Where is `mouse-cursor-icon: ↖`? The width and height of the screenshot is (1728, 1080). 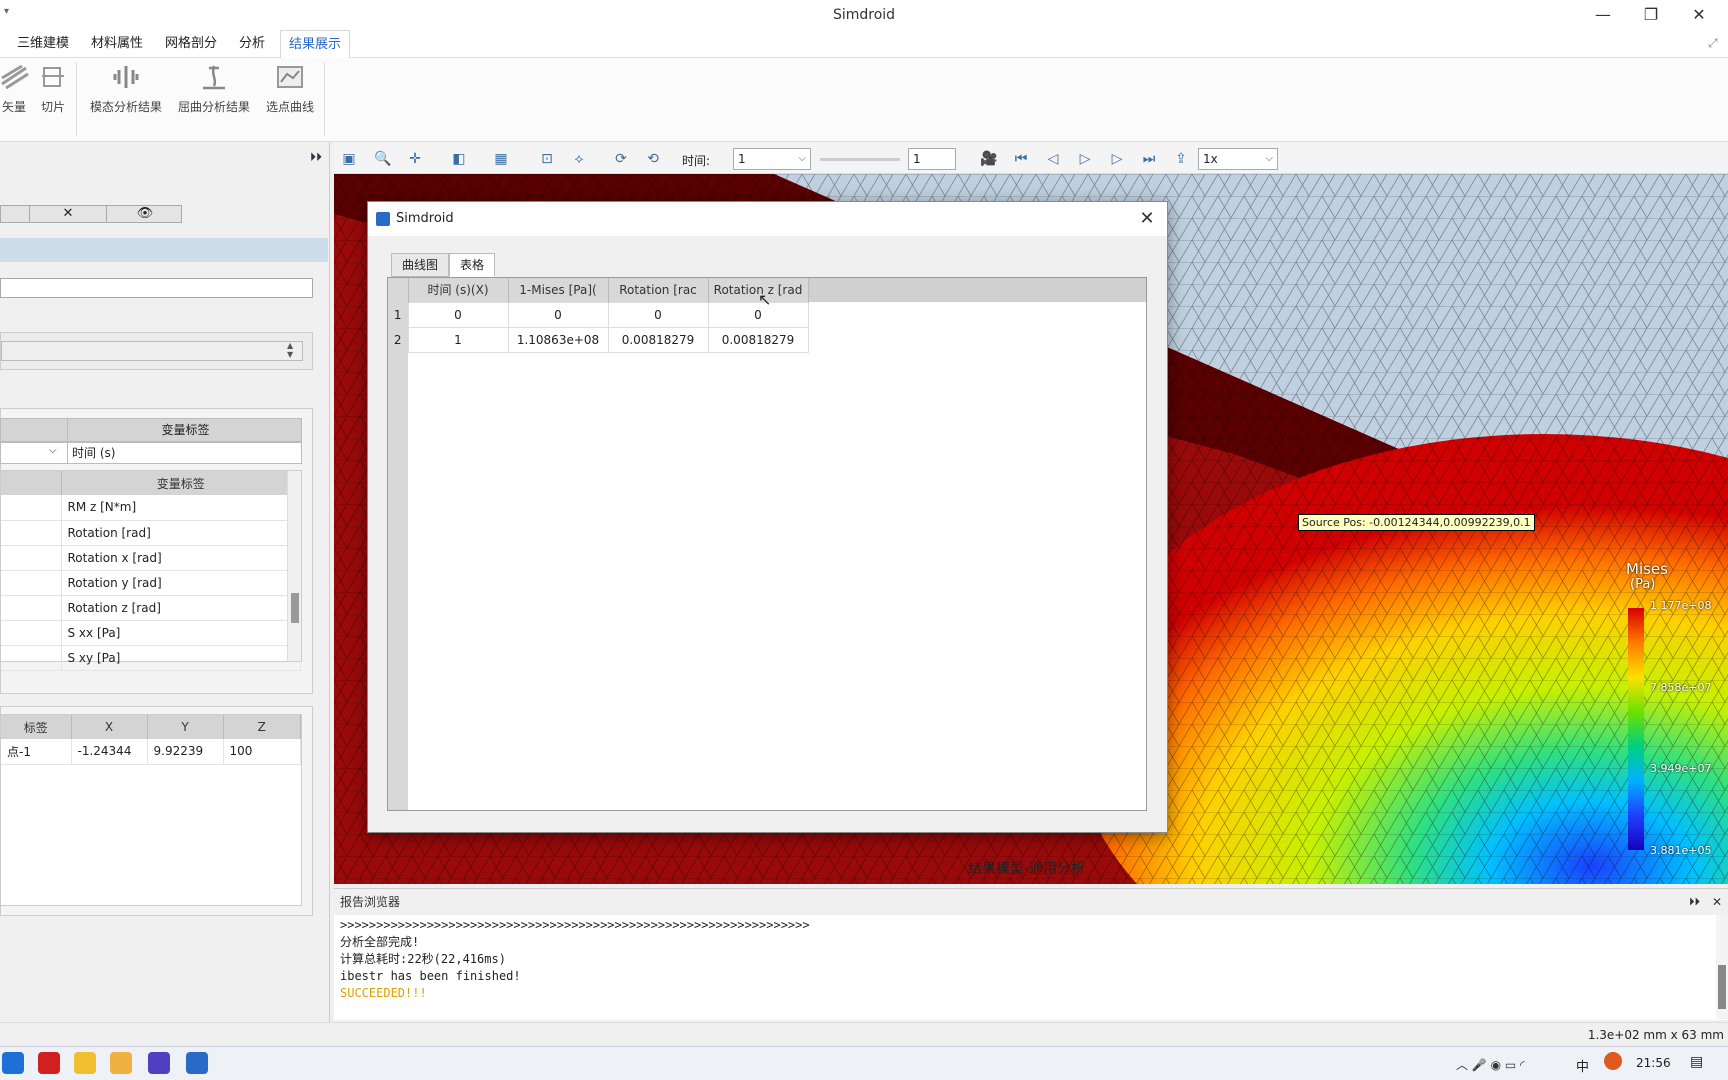
mouse-cursor-icon: ↖ is located at coordinates (765, 299).